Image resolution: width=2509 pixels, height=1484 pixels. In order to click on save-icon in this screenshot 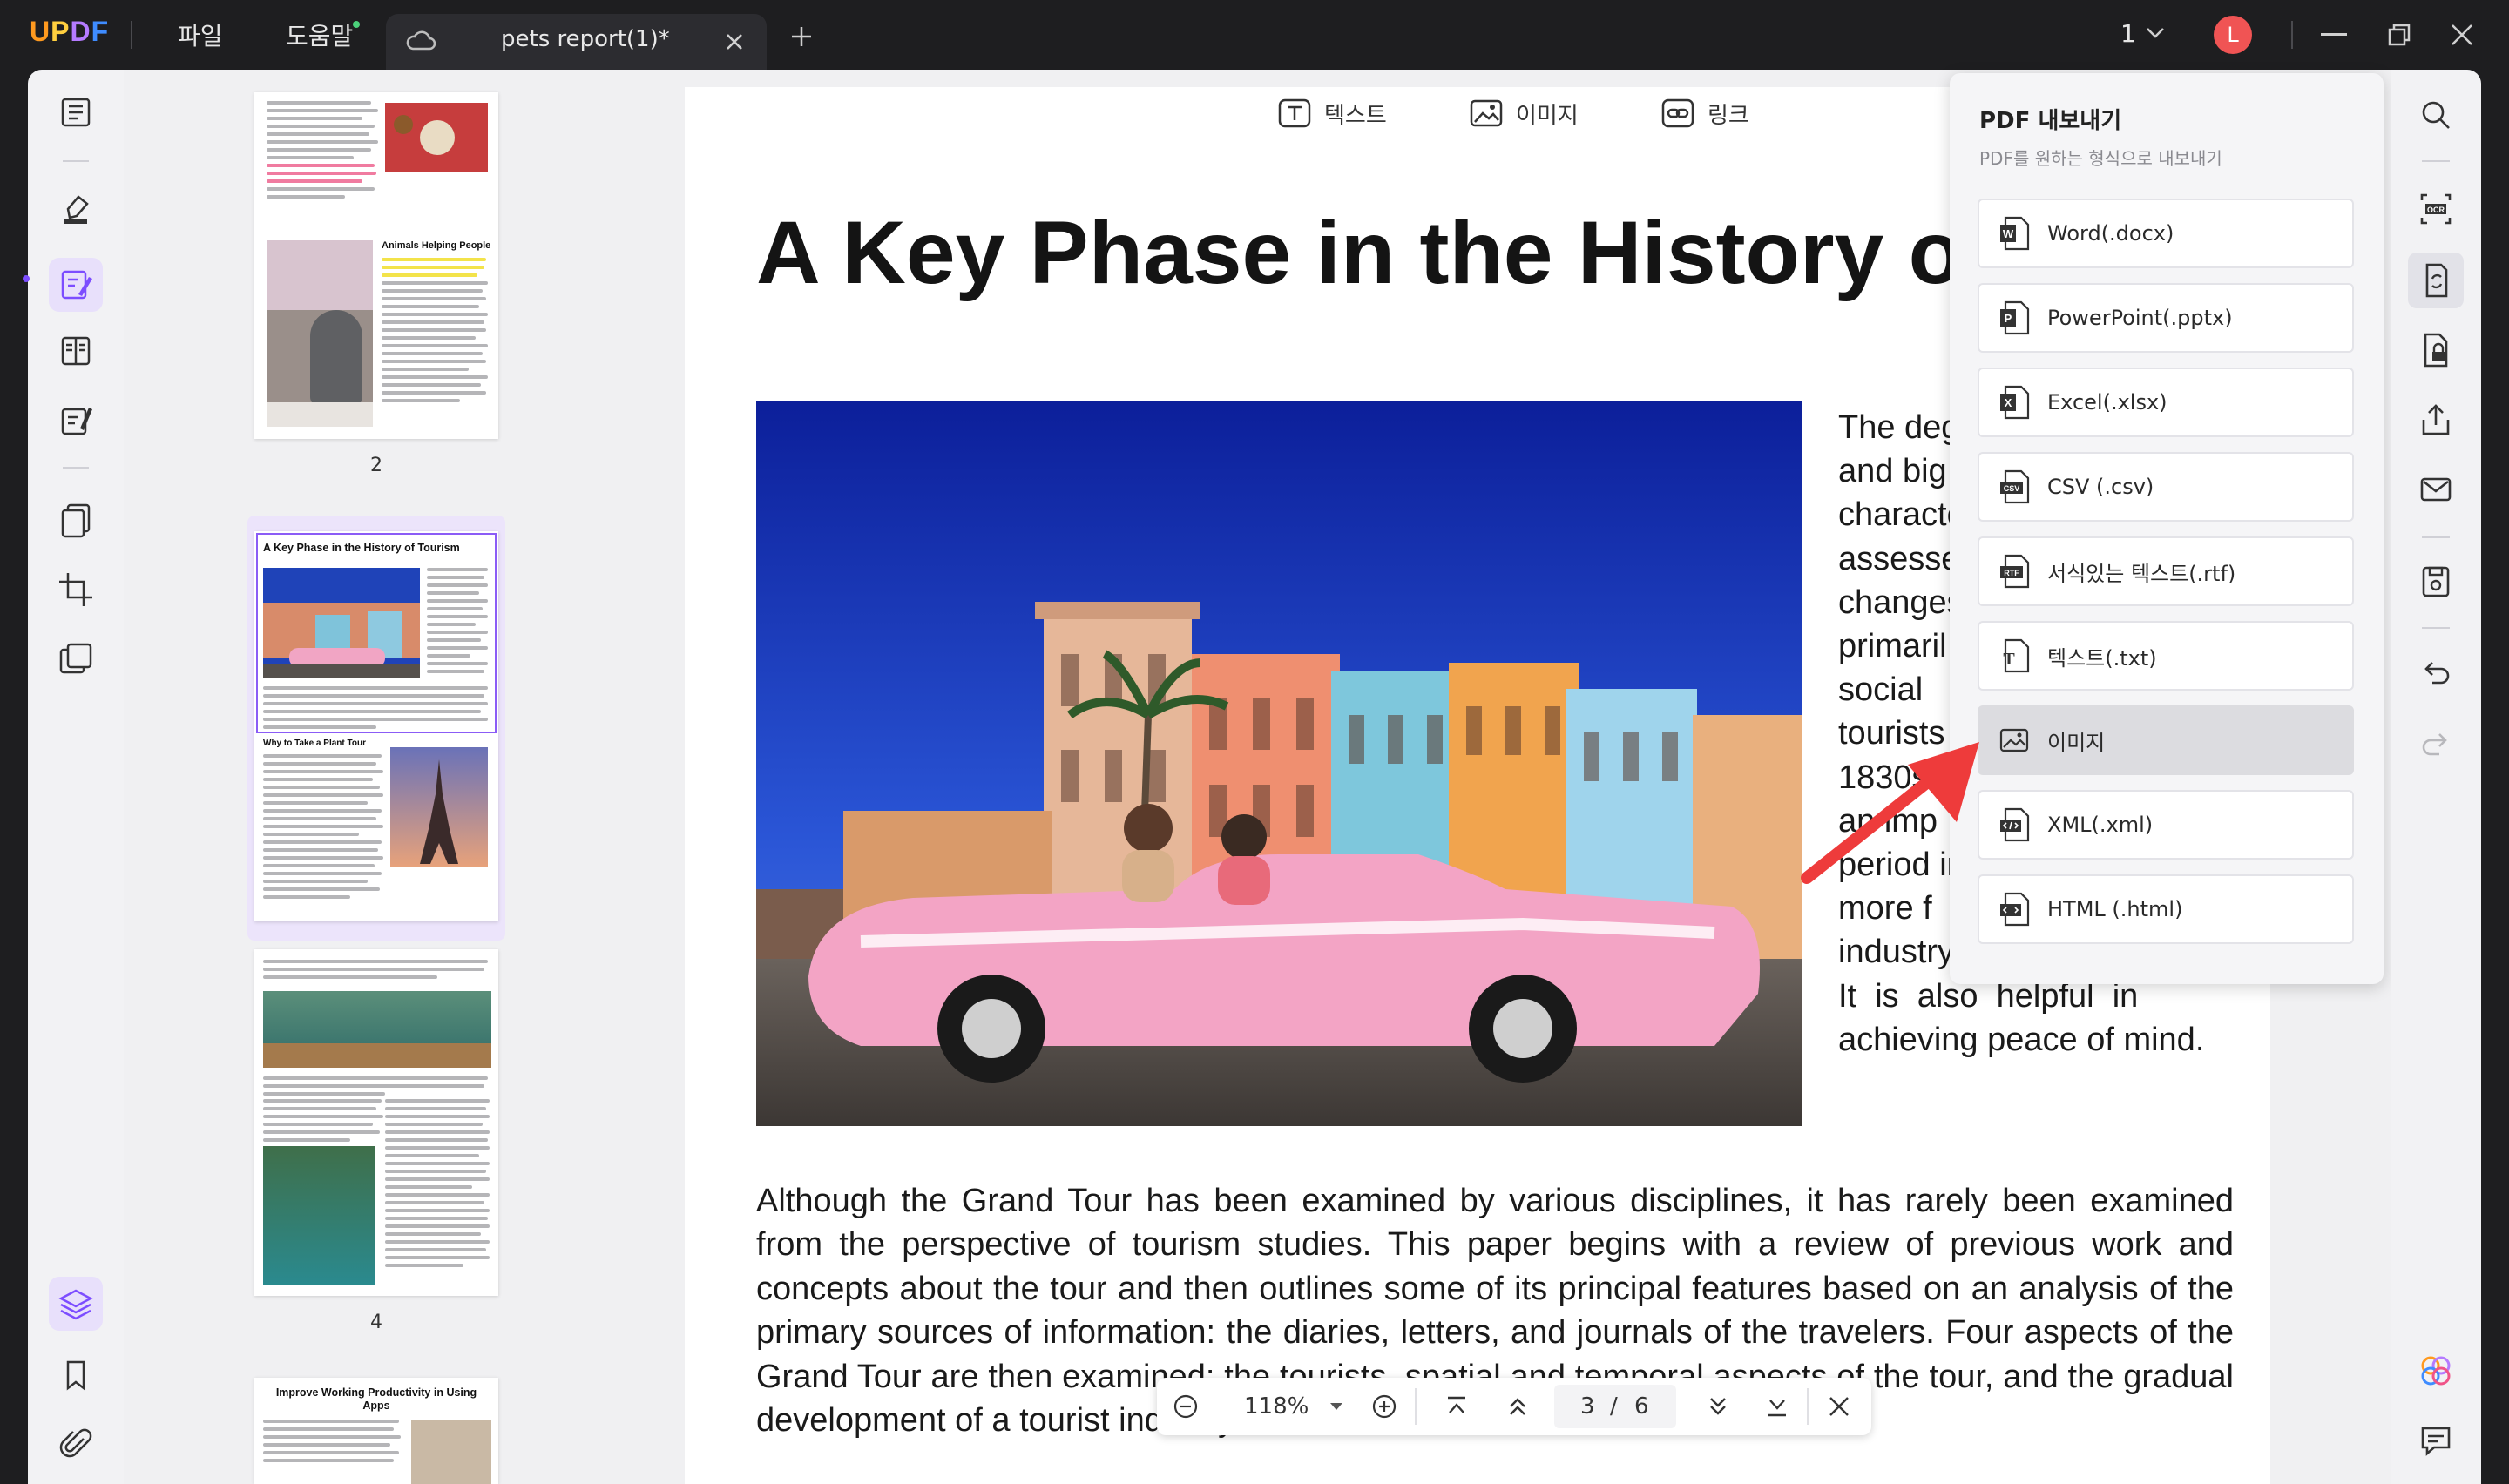, I will do `click(2436, 582)`.